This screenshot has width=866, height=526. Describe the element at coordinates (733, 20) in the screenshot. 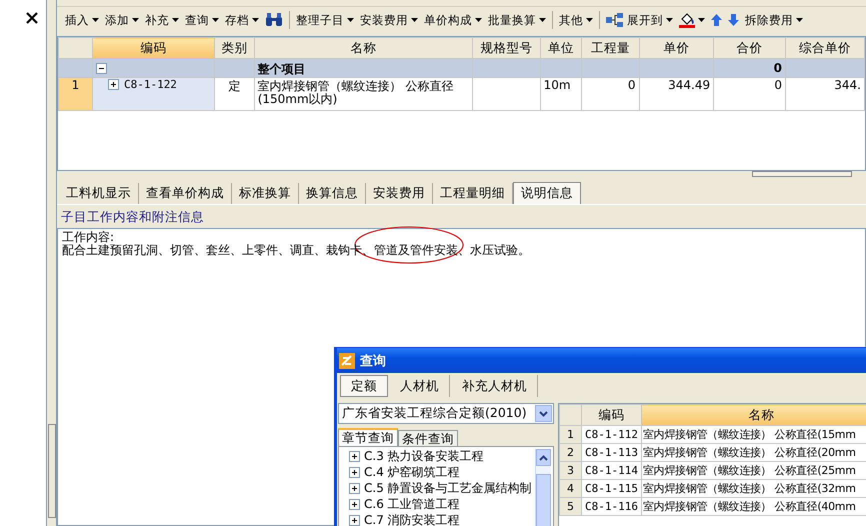

I see `move-down-icon` at that location.